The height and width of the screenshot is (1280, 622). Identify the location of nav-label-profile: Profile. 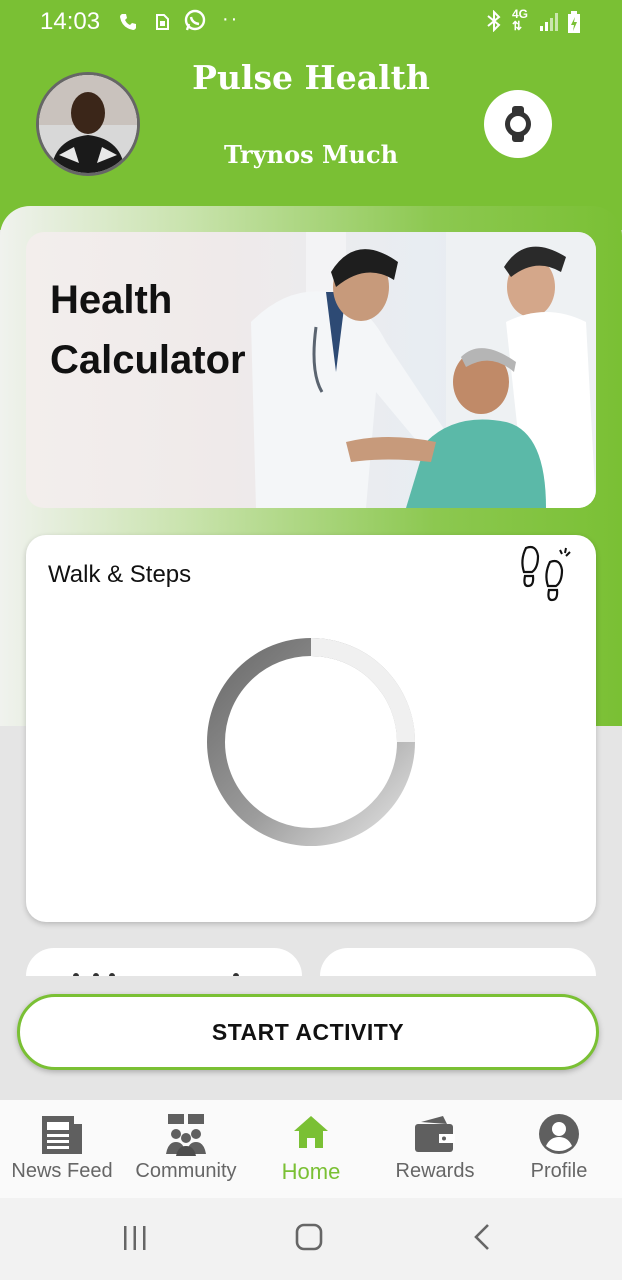
(559, 1171).